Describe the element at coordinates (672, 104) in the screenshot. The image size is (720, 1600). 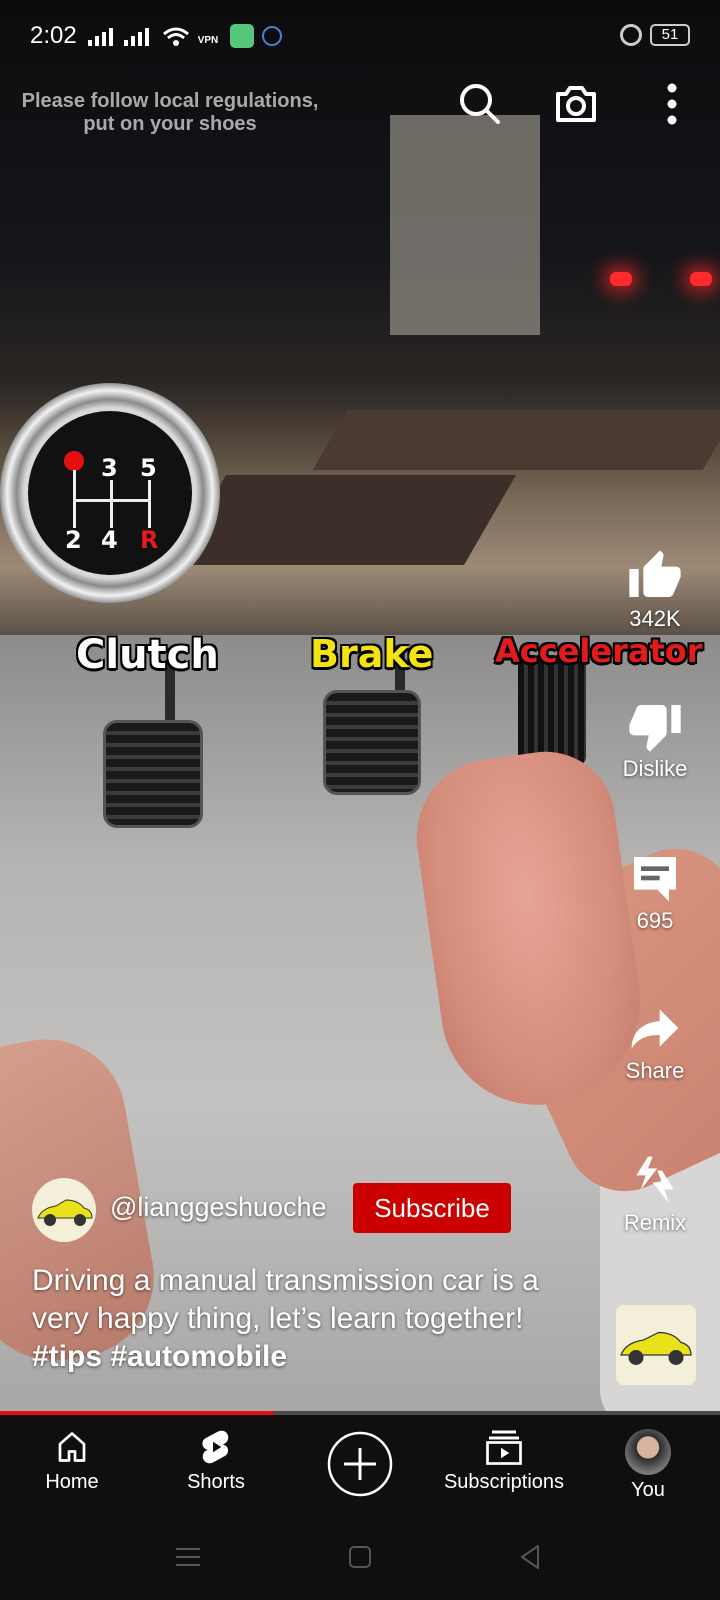
I see `more-vert-icon` at that location.